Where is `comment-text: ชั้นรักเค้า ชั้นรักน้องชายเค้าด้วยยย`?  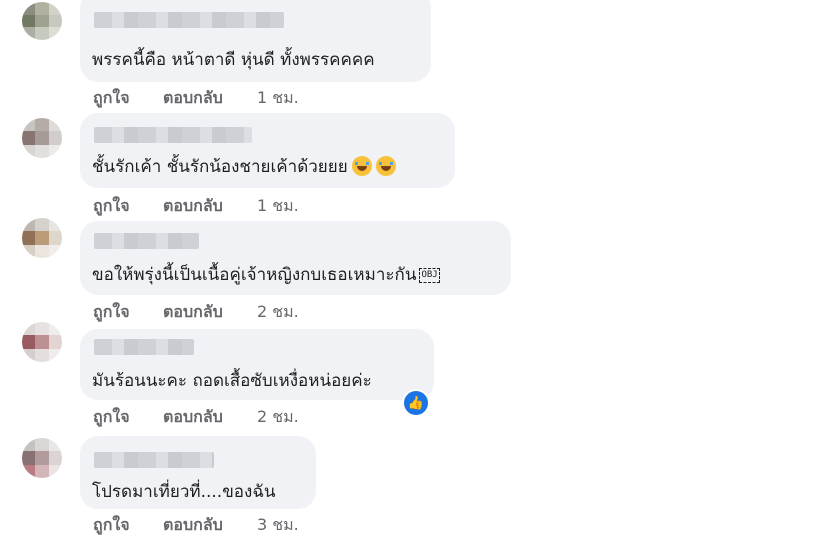 comment-text: ชั้นรักเค้า ชั้นรักน้องชายเค้าด้วยยย is located at coordinates (220, 167).